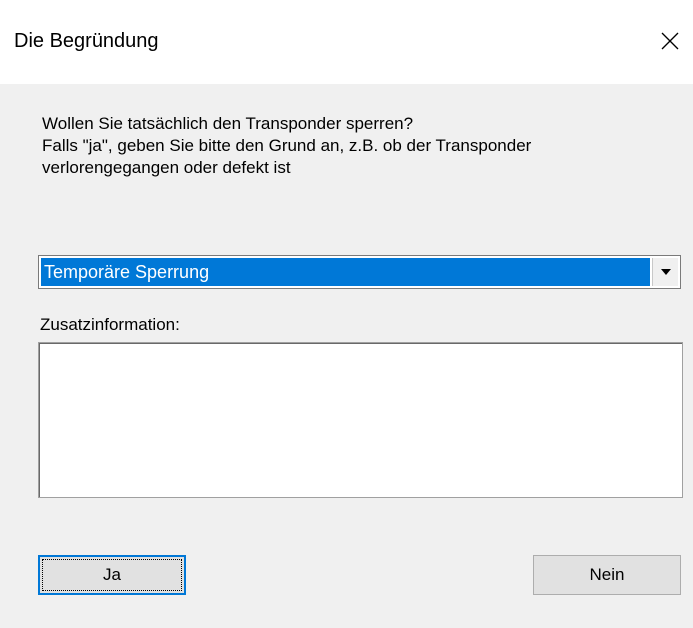 The image size is (693, 628). I want to click on reason-dropdown: Temporäre Sperrung, so click(359, 272).